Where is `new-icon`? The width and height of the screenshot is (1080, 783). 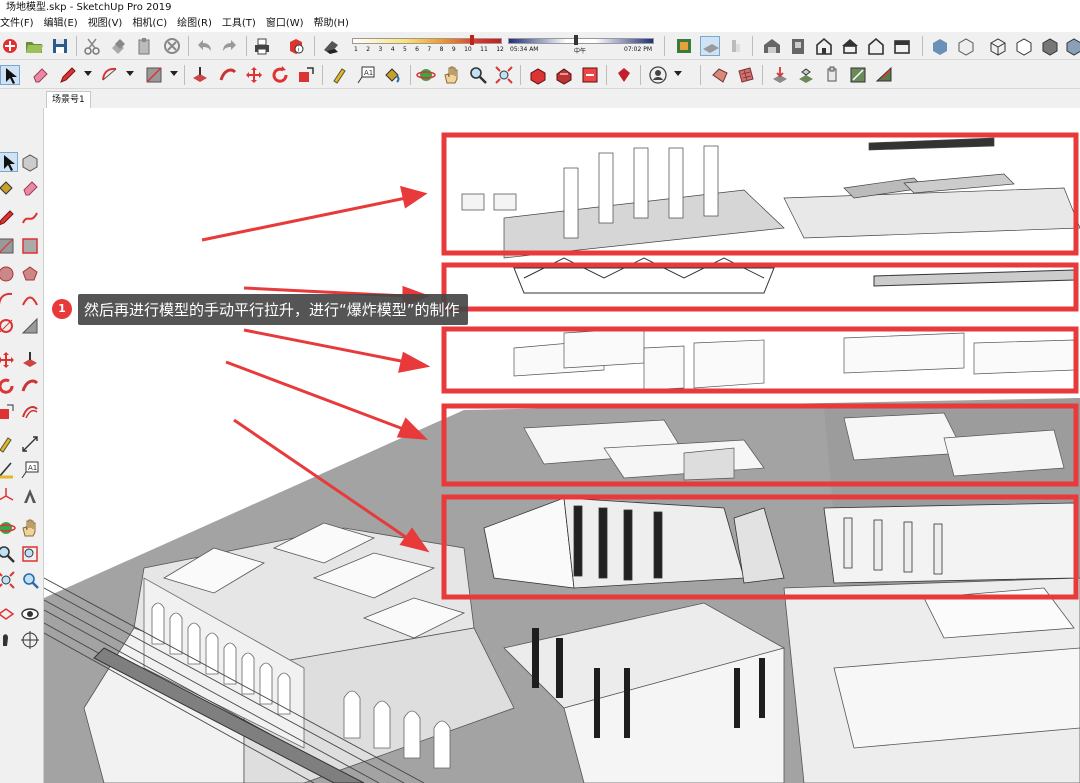
new-icon is located at coordinates (10, 46).